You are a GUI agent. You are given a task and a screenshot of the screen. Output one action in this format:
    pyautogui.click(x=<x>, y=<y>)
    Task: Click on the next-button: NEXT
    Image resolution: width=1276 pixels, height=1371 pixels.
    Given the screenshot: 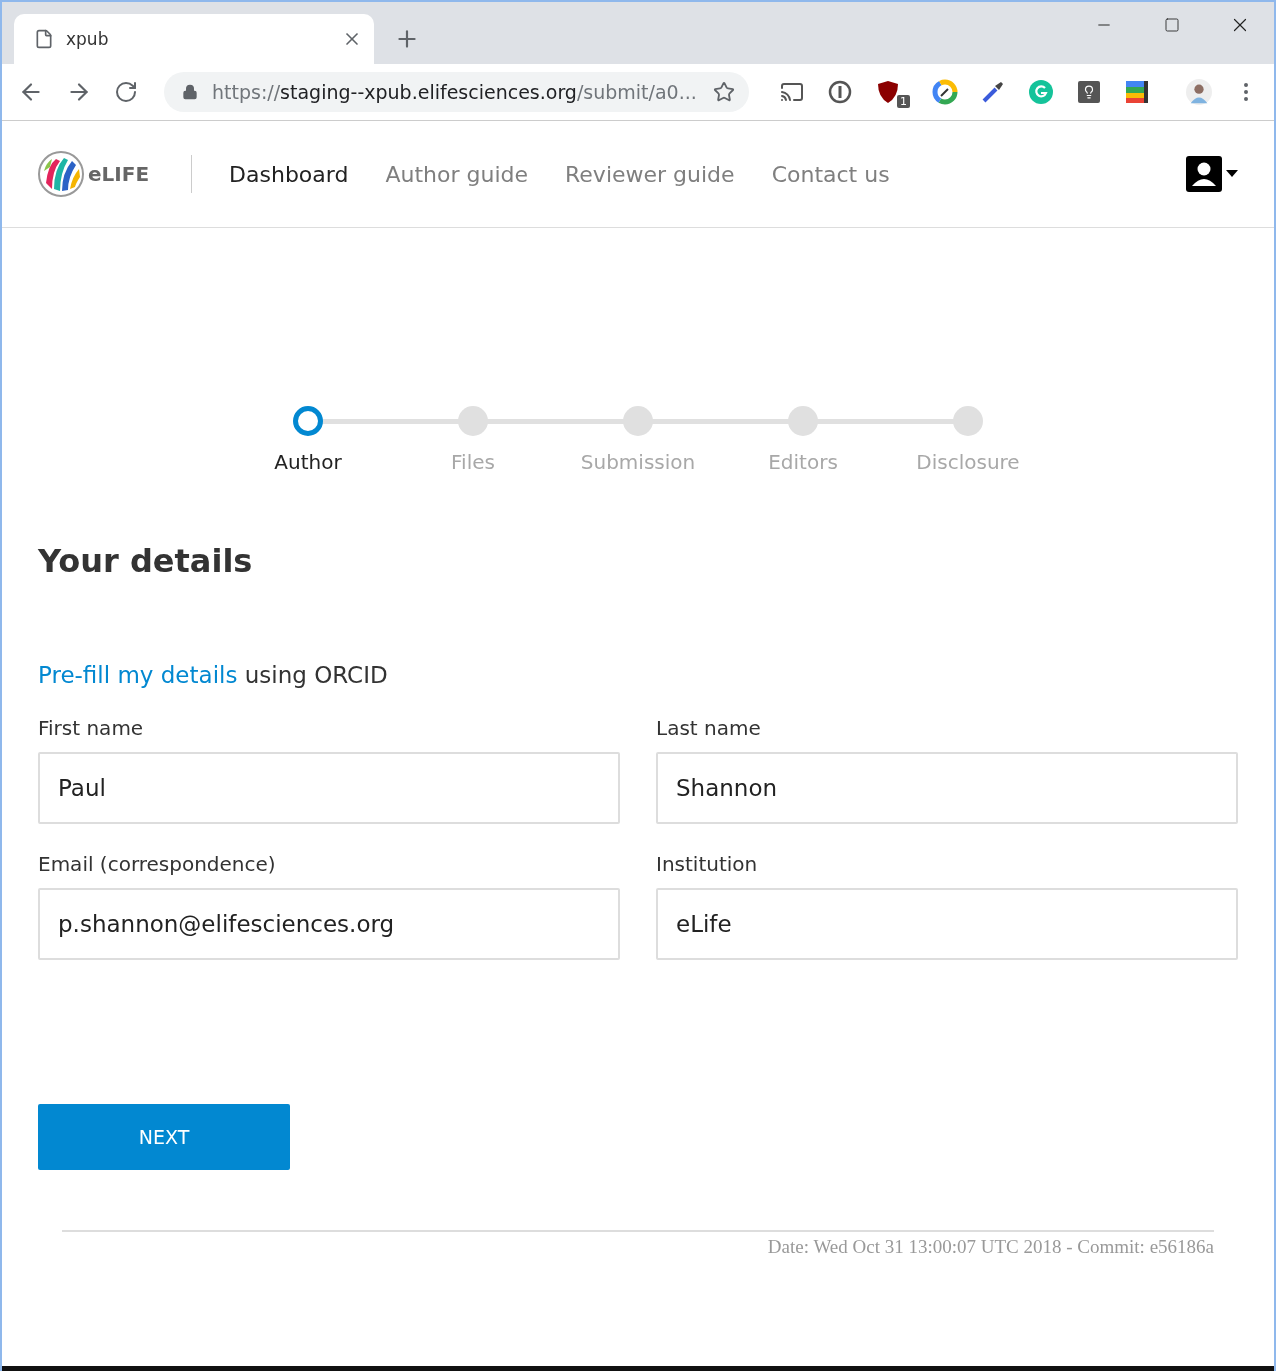 What is the action you would take?
    pyautogui.click(x=164, y=1137)
    